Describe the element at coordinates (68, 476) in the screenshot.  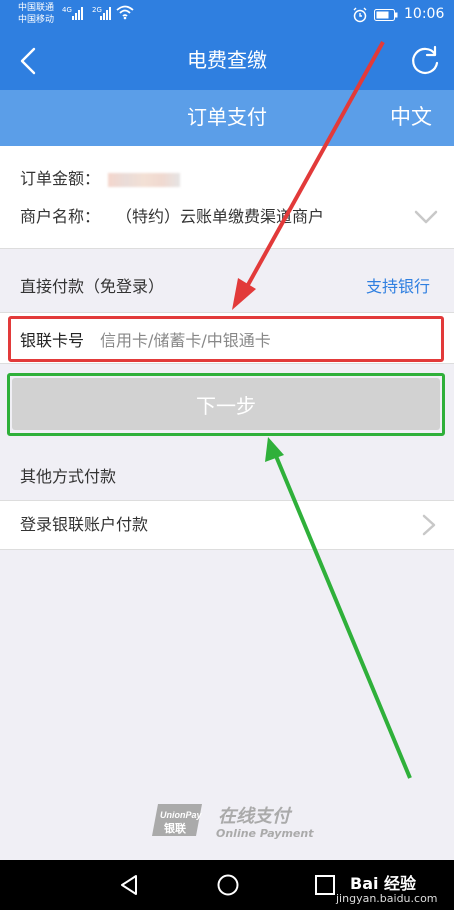
I see `other-methods-label: 其他方式付款` at that location.